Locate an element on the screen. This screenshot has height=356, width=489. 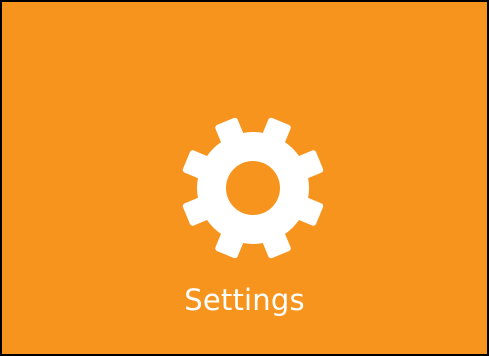
gear-icon is located at coordinates (253, 188).